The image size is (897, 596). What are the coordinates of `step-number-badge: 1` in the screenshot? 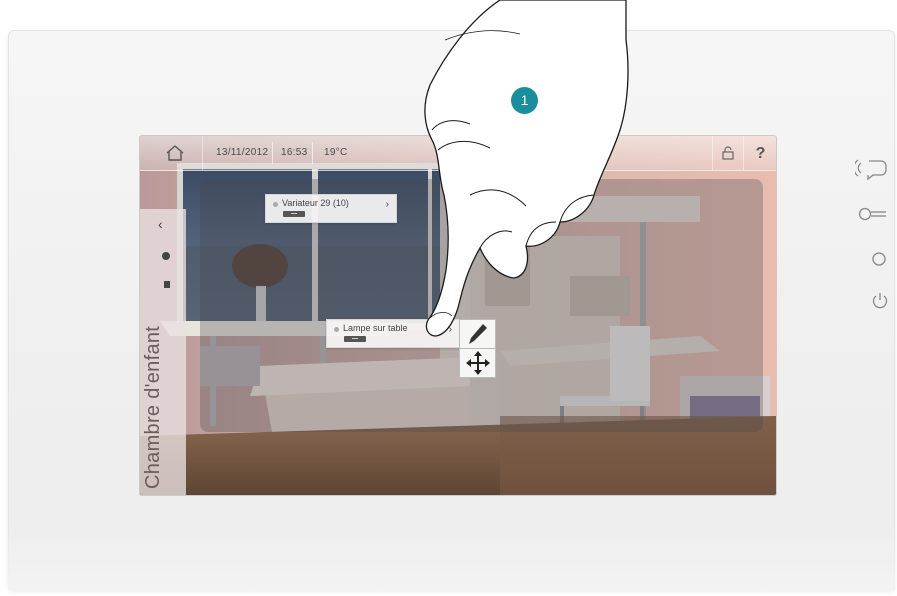 It's located at (524, 100).